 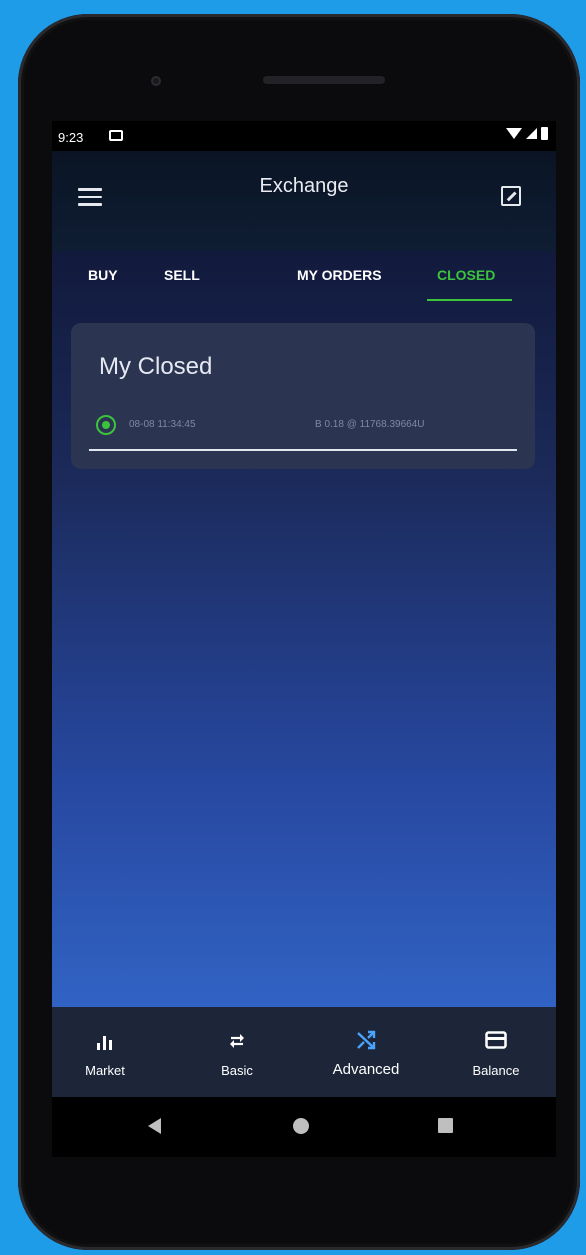 What do you see at coordinates (304, 186) in the screenshot?
I see `page-title: Exchange` at bounding box center [304, 186].